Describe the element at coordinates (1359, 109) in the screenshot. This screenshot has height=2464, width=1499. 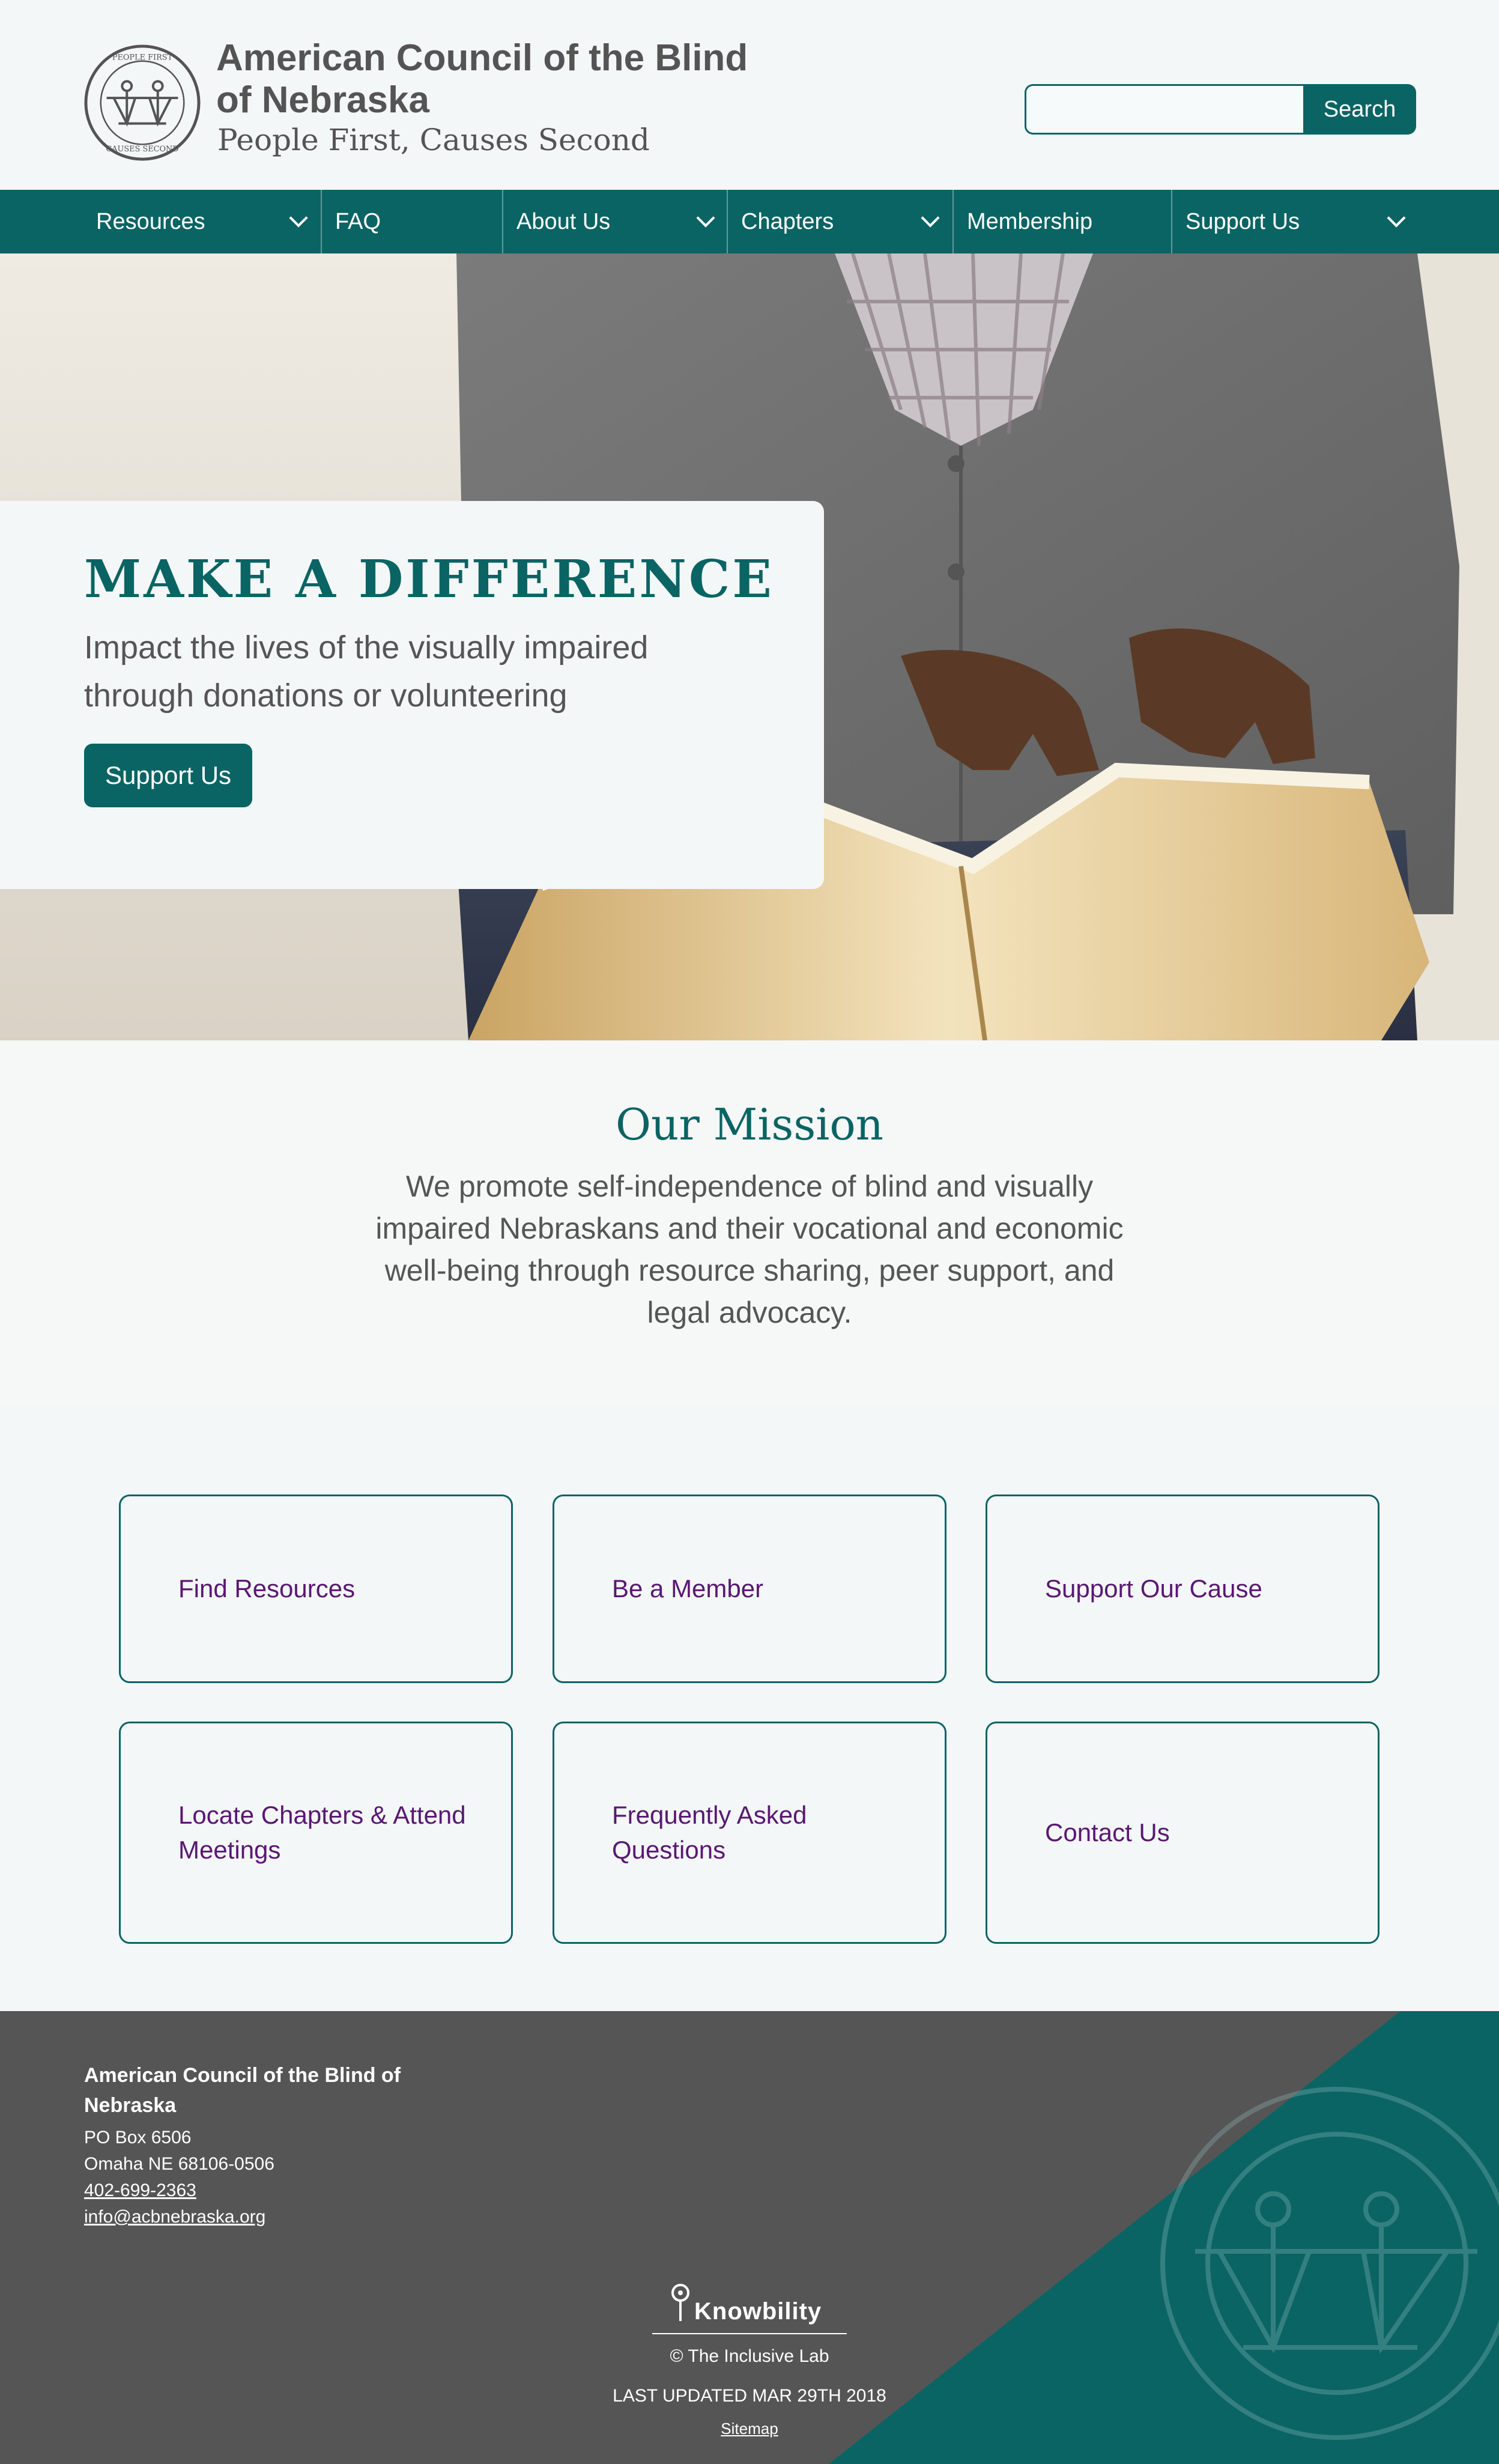
I see `search-button: Search` at that location.